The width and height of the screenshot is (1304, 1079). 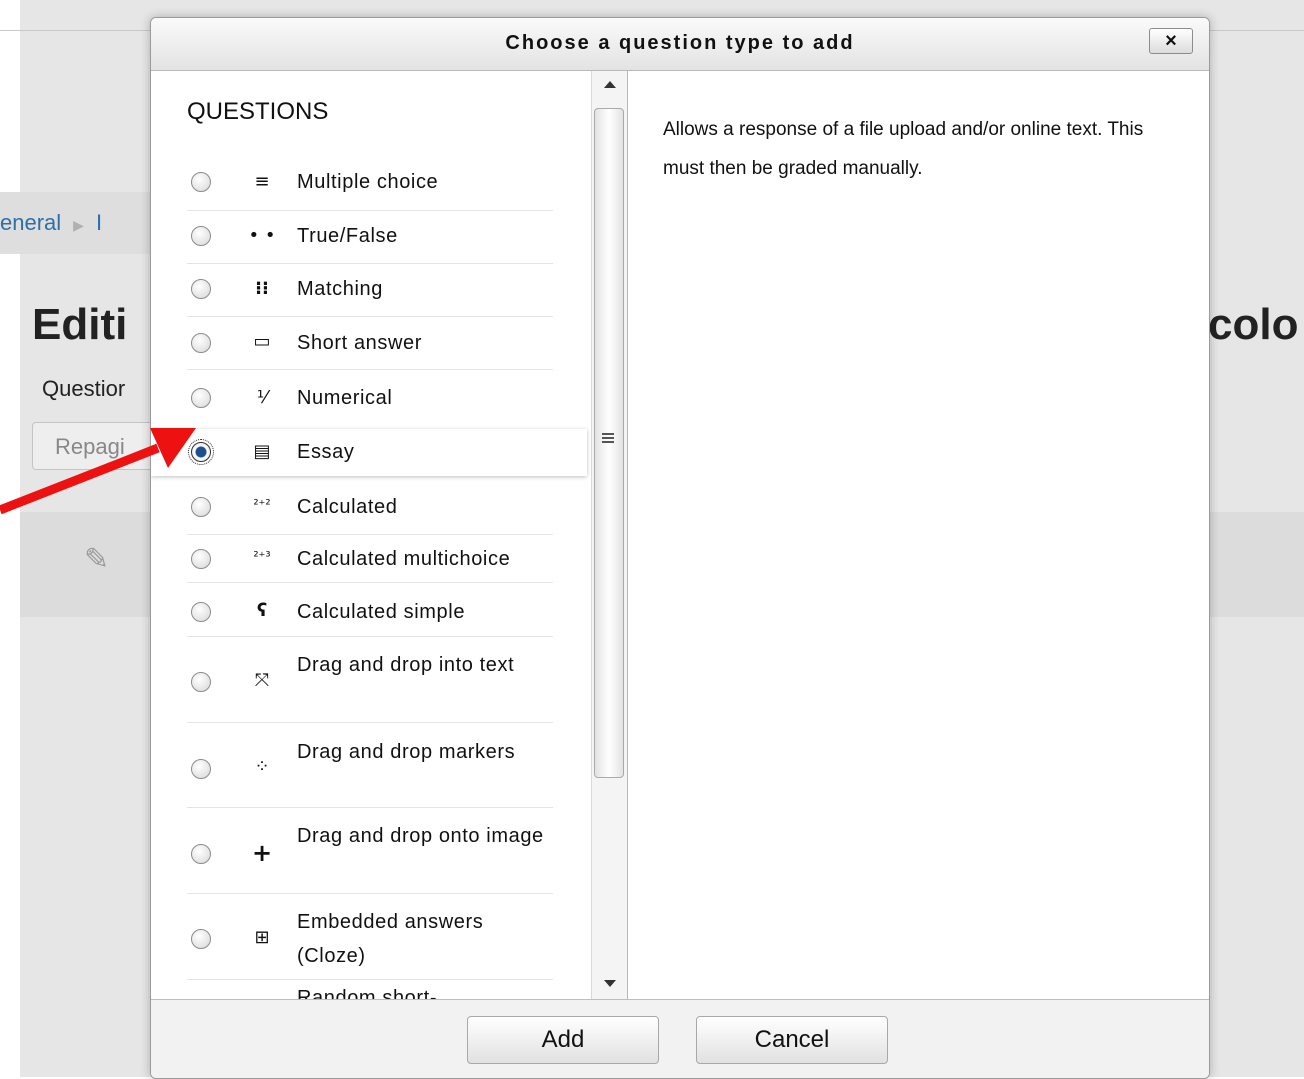 What do you see at coordinates (262, 766) in the screenshot?
I see `drag-drop-markers-icon: ⁘` at bounding box center [262, 766].